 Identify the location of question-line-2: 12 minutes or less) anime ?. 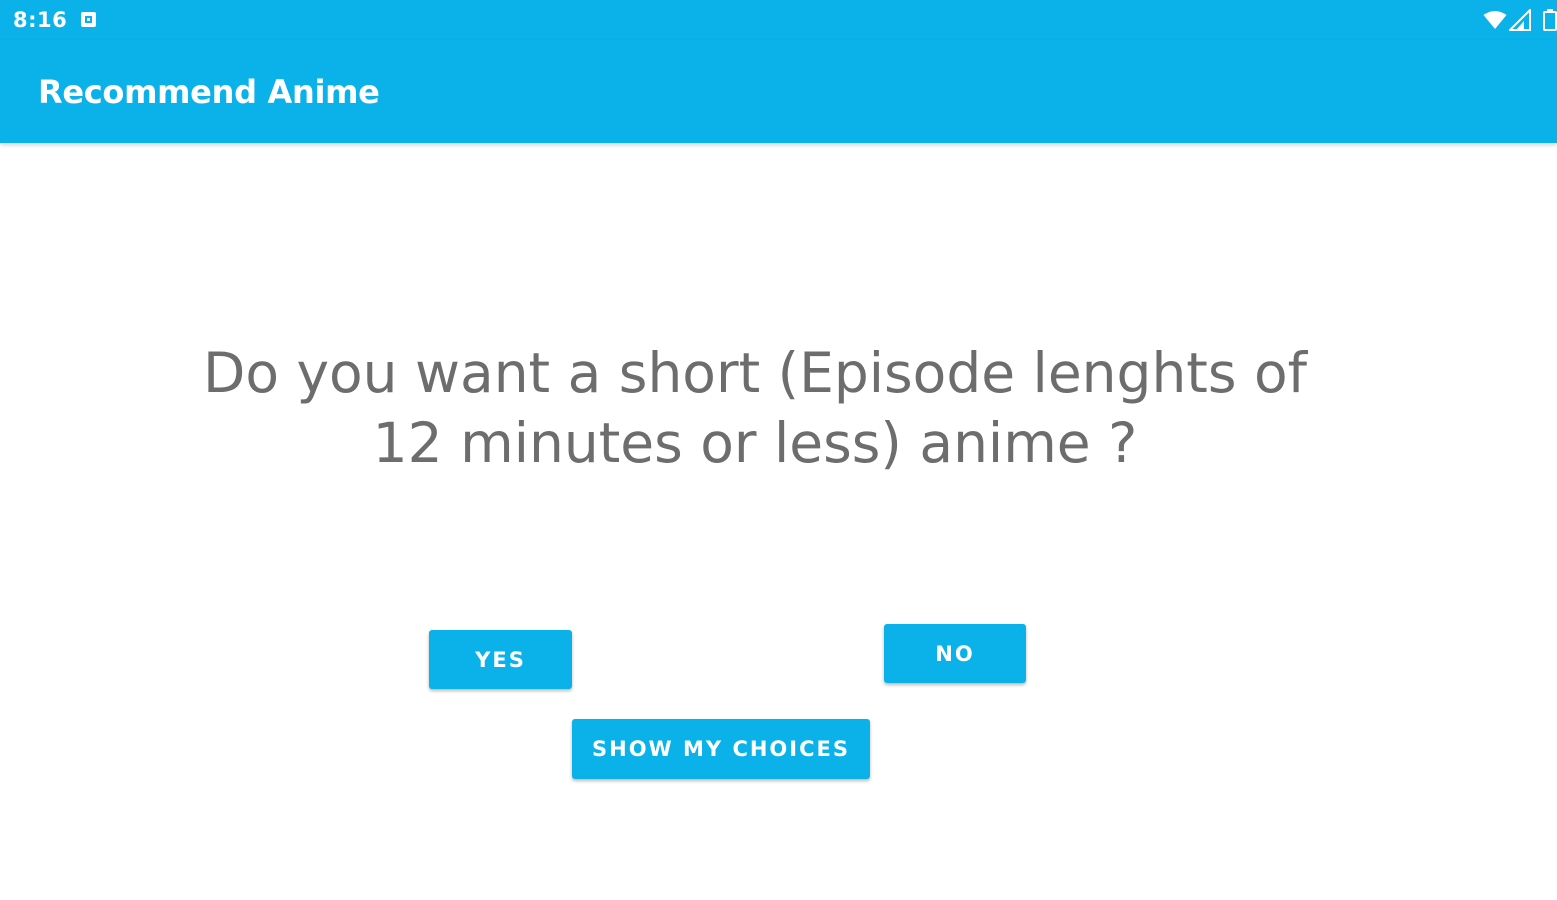
(755, 443).